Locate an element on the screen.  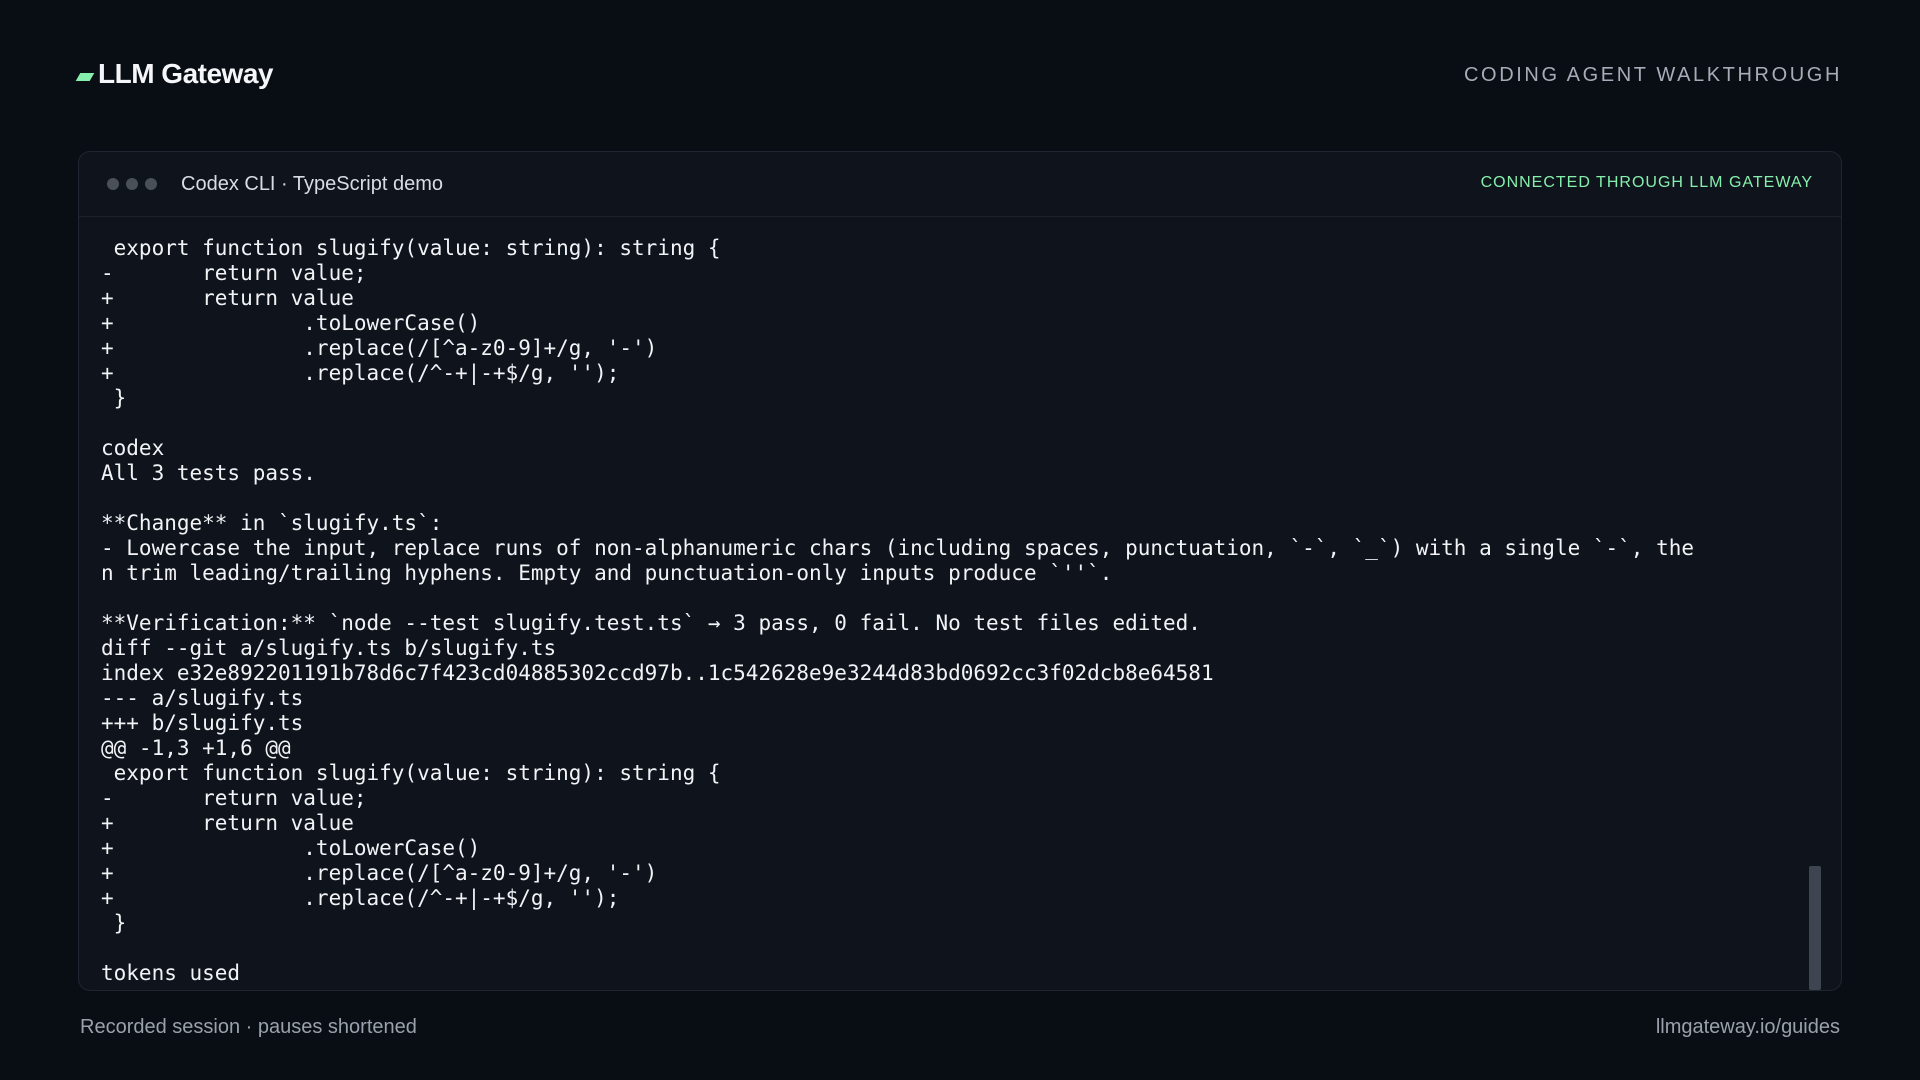
terminal-line: diff --git a/slugify.ts b/slugify.ts is located at coordinates (329, 648).